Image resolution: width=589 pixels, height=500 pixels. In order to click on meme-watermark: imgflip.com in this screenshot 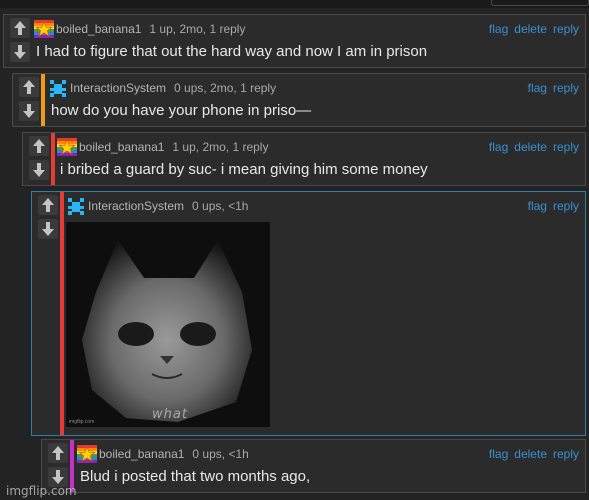, I will do `click(82, 422)`.